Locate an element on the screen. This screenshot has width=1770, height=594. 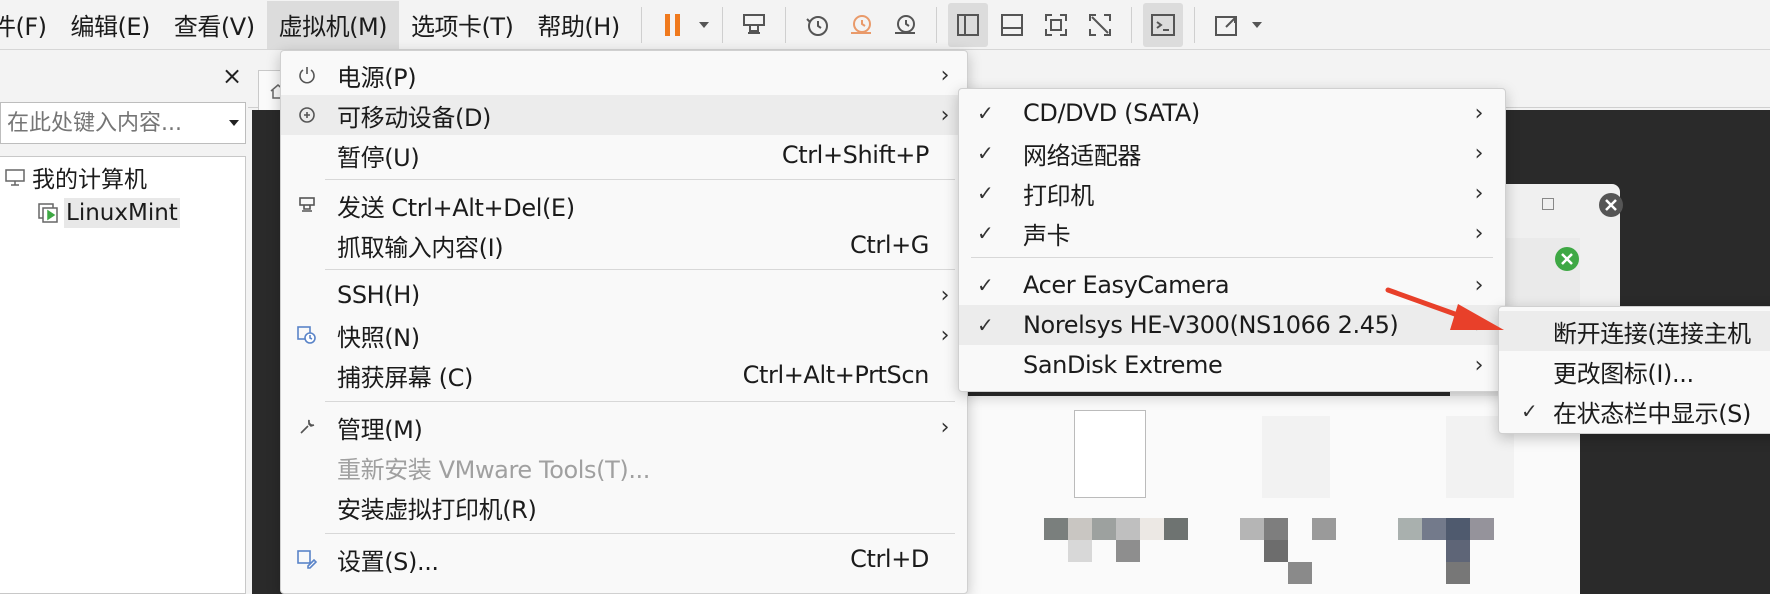
pause-icon is located at coordinates (672, 24).